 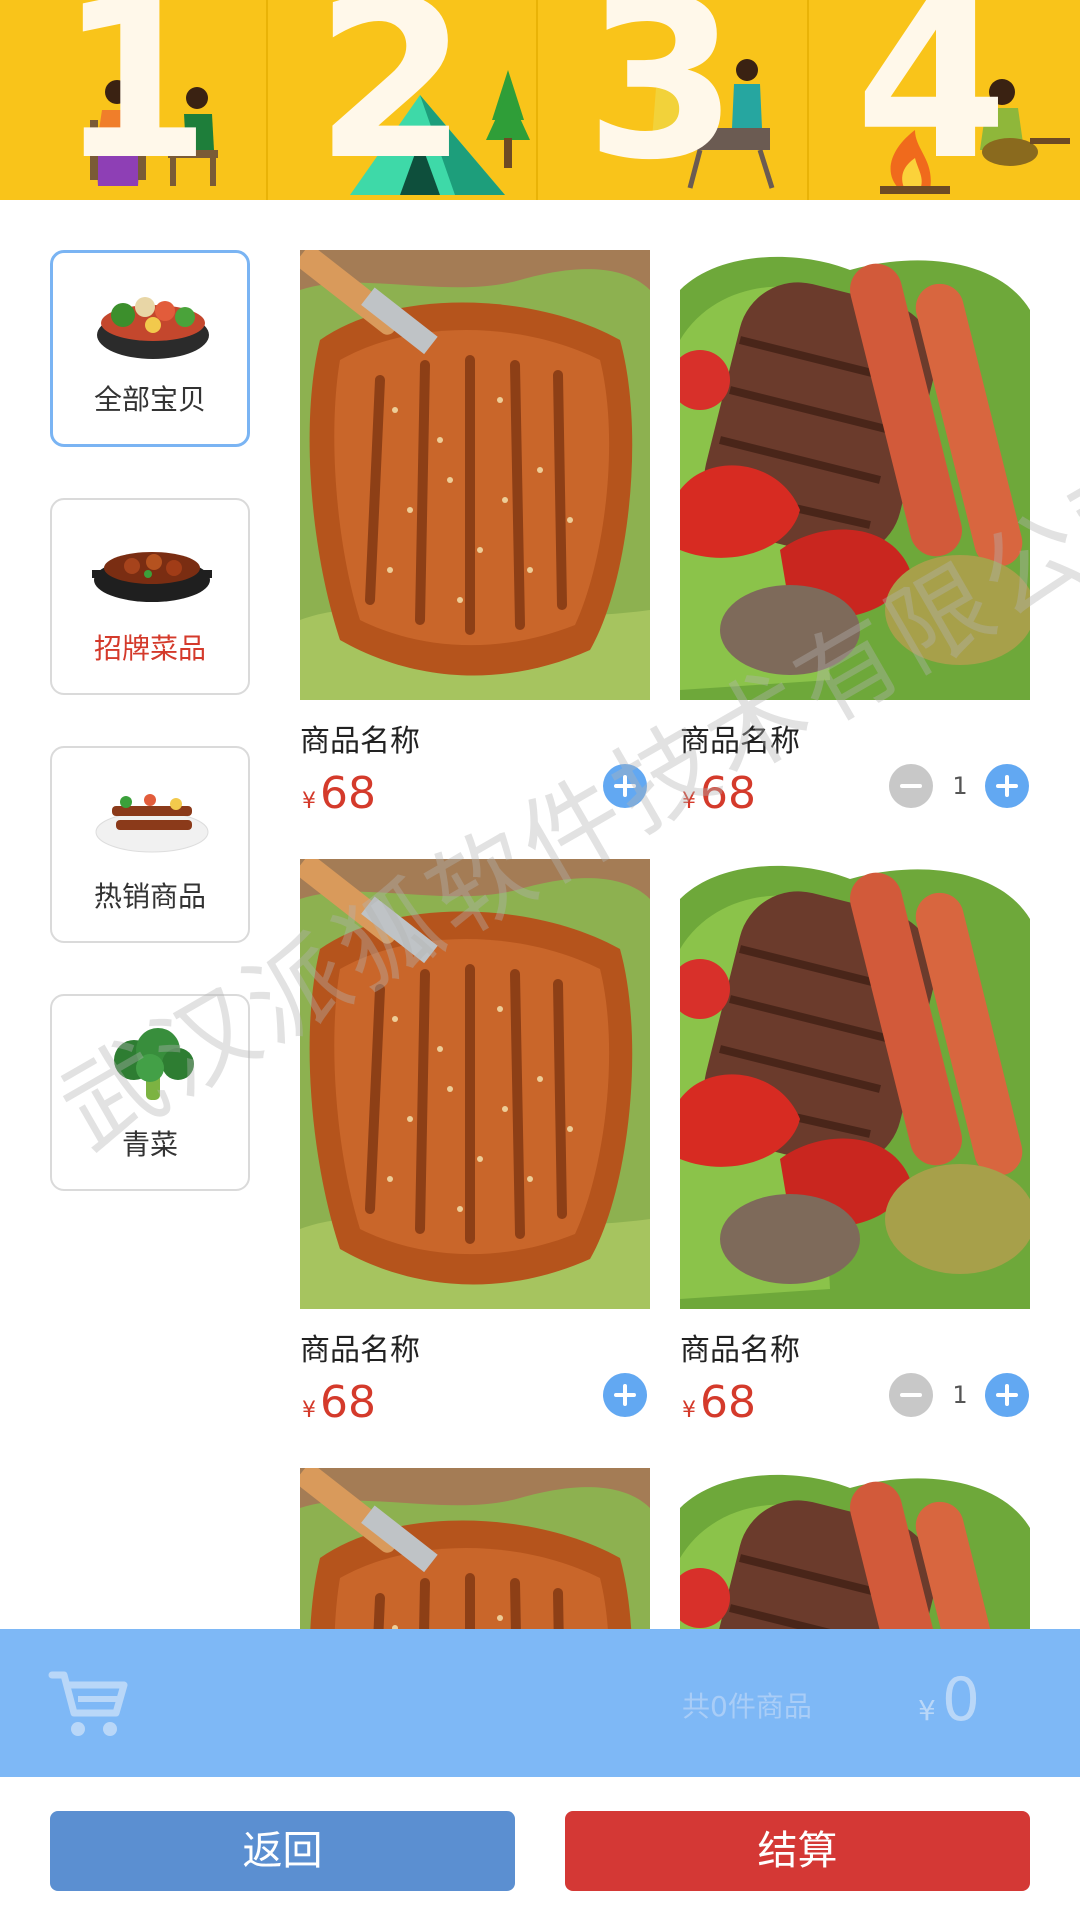 I want to click on cart-item-count: 共0件商品, so click(x=747, y=1706).